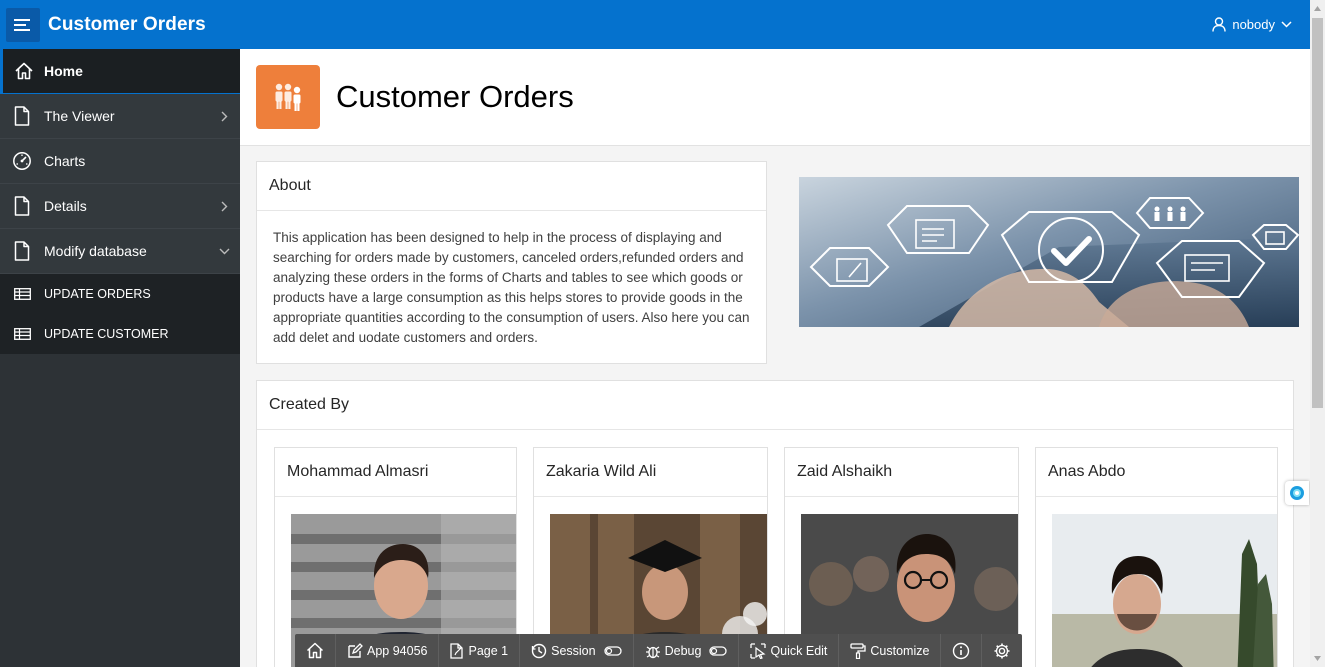 This screenshot has height=667, width=1325. I want to click on devbar-customize-button: Customize, so click(890, 650).